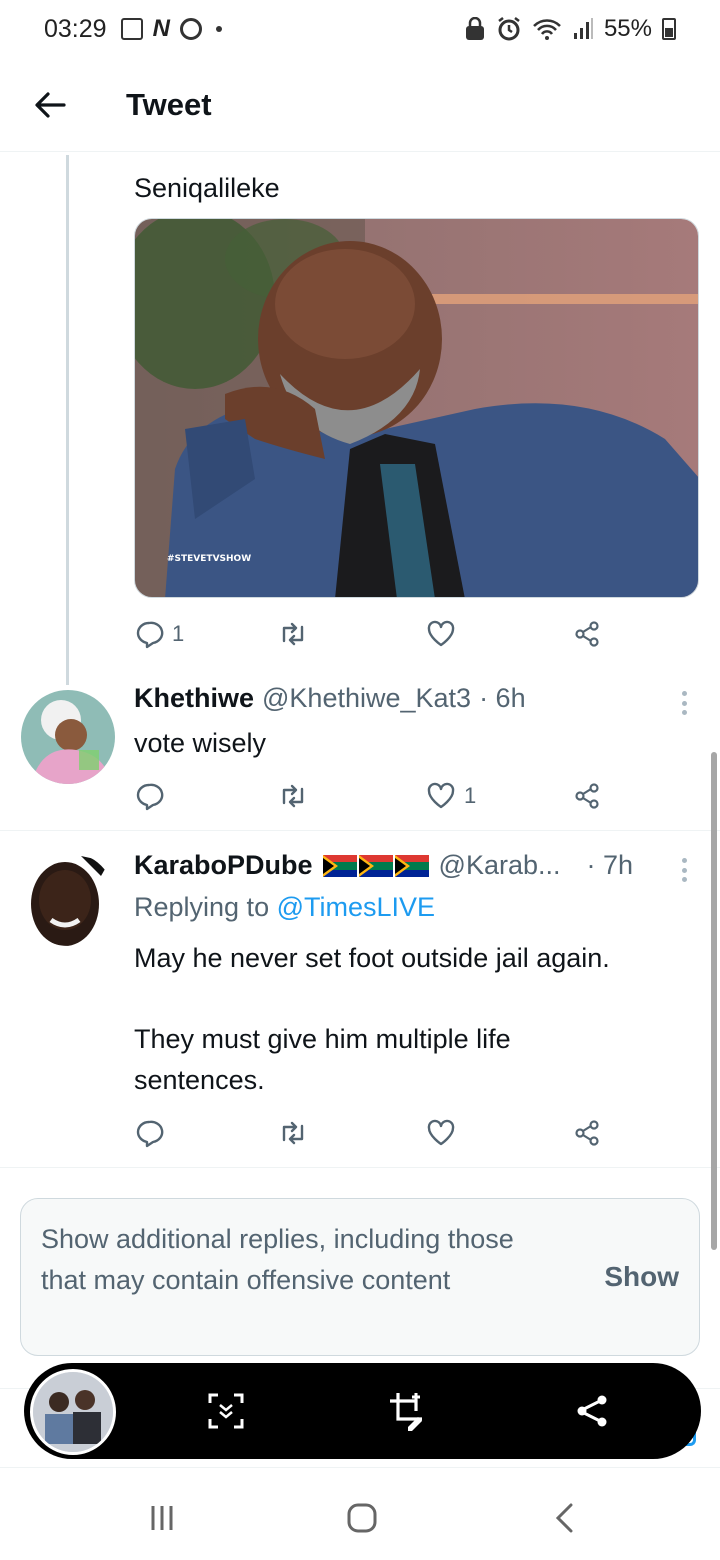  I want to click on alarm-icon, so click(509, 29).